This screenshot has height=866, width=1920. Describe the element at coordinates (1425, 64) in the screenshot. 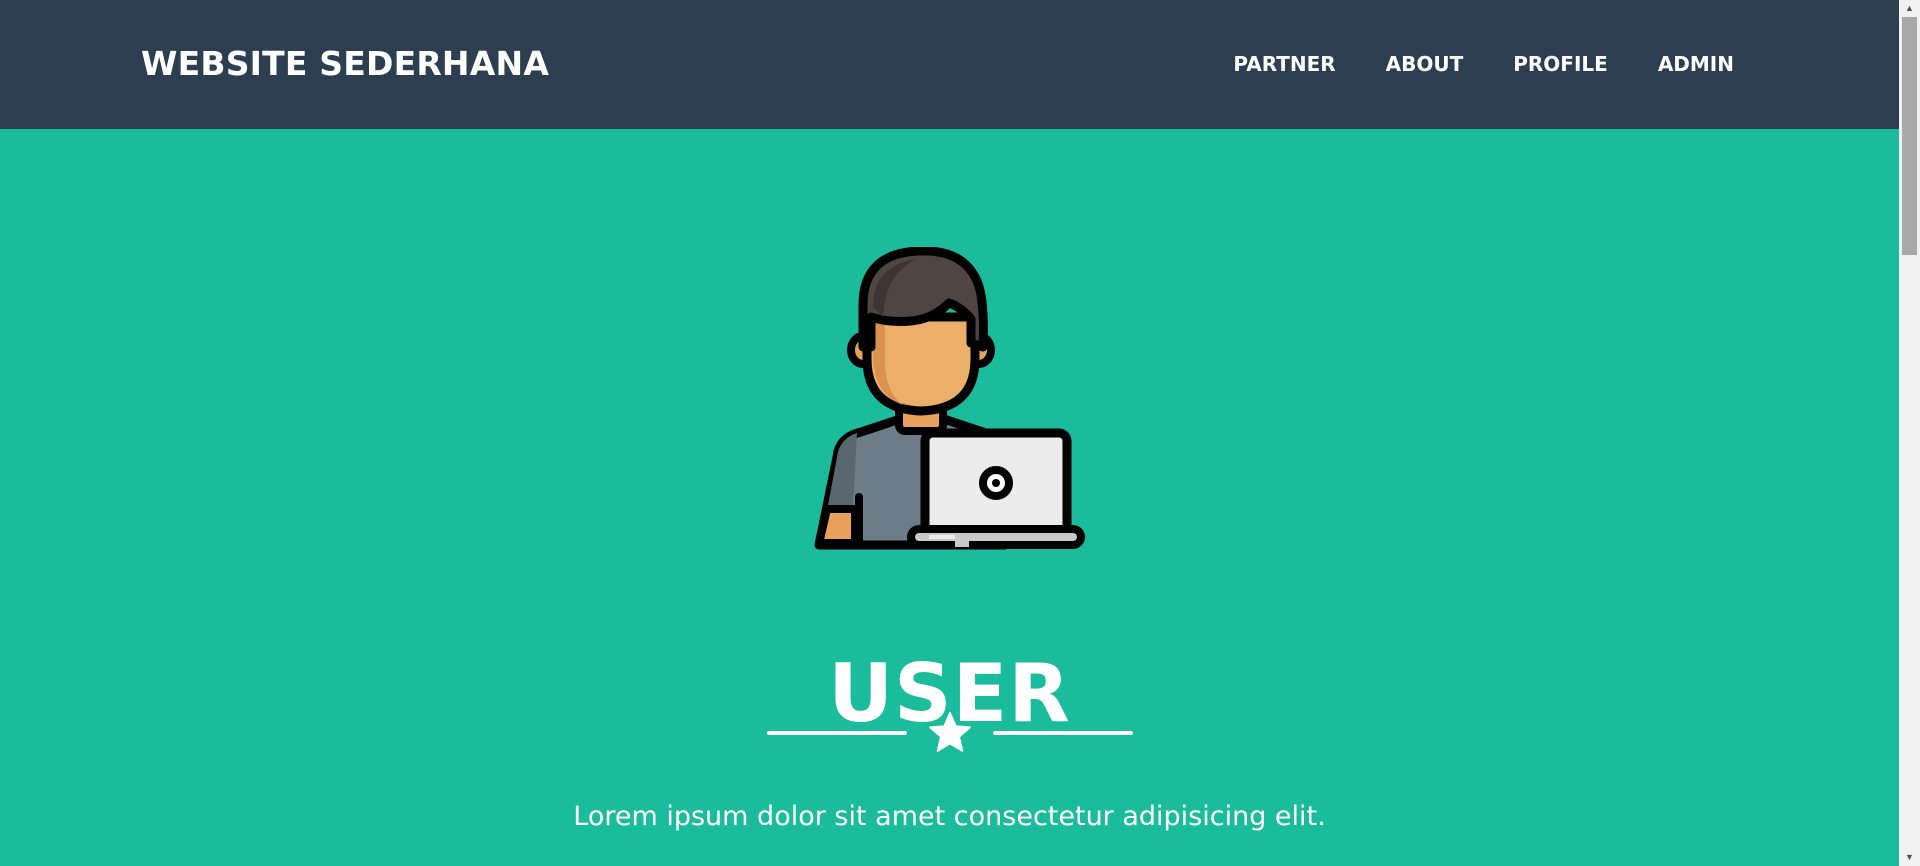

I see `nav-item-about: ABOUT` at that location.